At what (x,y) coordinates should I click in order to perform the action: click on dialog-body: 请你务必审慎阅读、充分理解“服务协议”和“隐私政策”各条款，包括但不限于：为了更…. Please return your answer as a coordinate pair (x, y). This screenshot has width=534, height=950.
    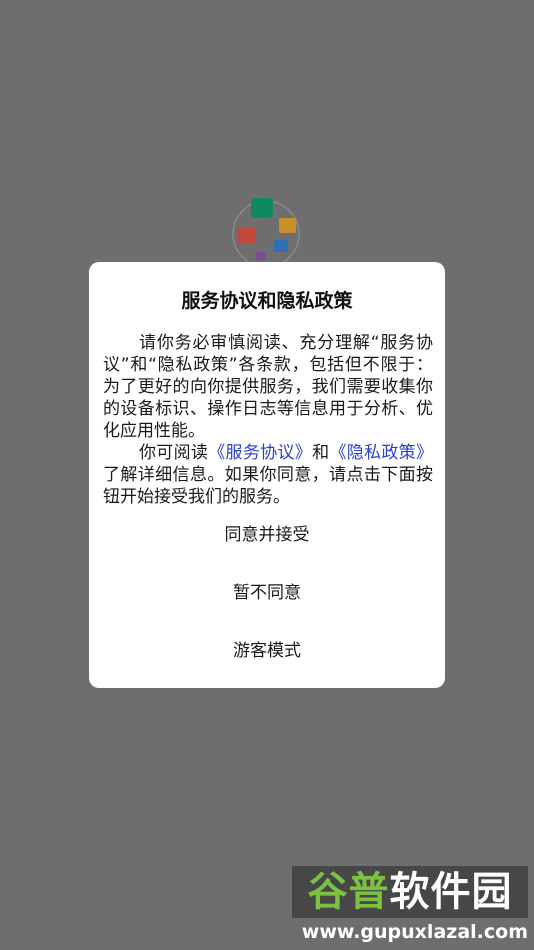
    Looking at the image, I should click on (268, 420).